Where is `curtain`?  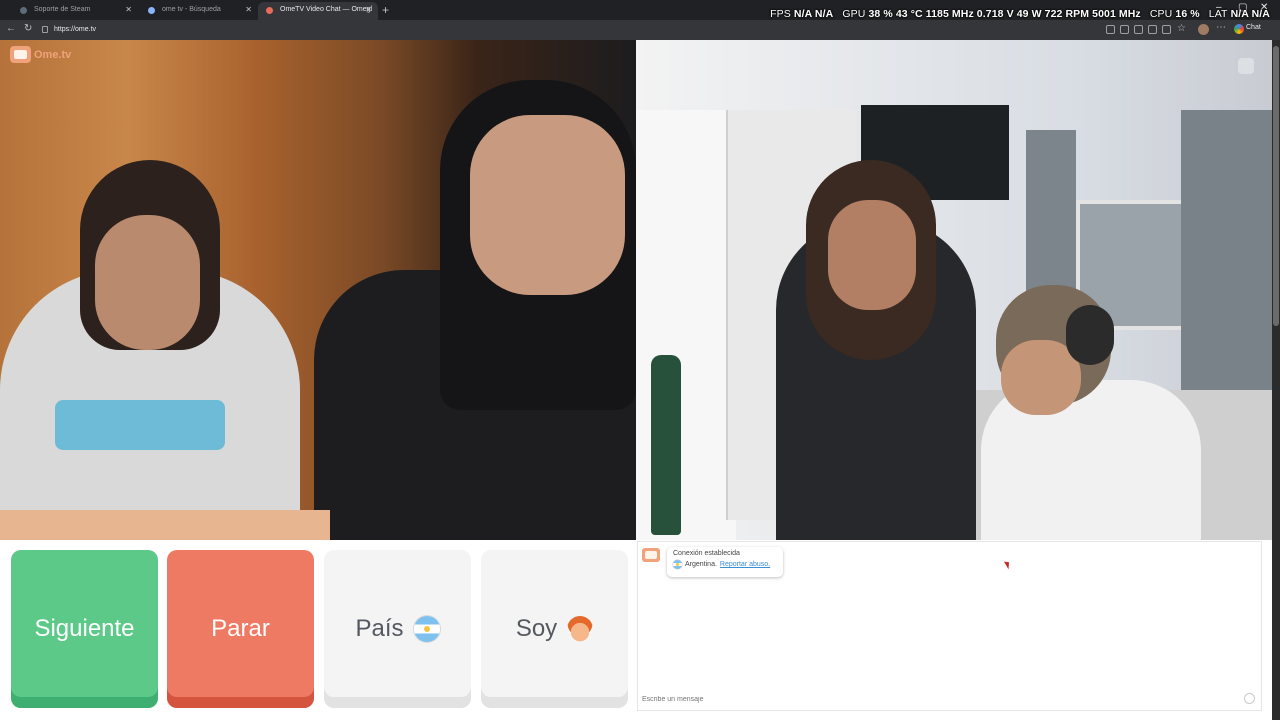
curtain is located at coordinates (1226, 255).